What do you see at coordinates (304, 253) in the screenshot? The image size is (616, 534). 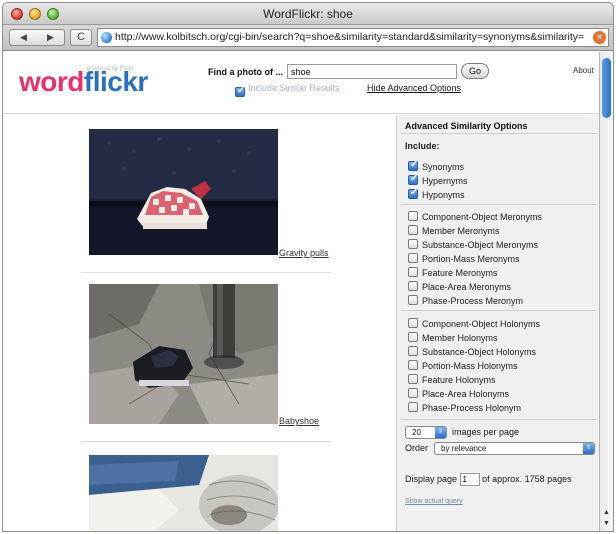 I see `result-caption: Gravity pulls` at bounding box center [304, 253].